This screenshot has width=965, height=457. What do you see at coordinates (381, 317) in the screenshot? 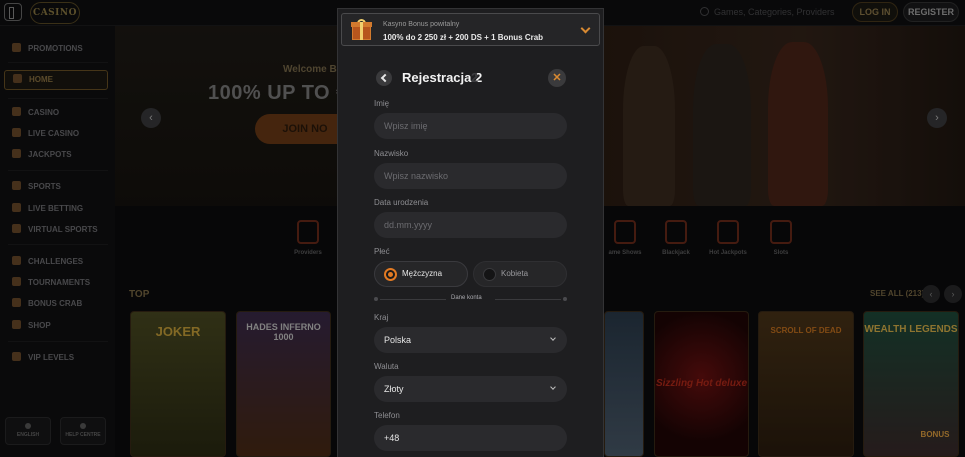
I see `country-label: Kraj` at bounding box center [381, 317].